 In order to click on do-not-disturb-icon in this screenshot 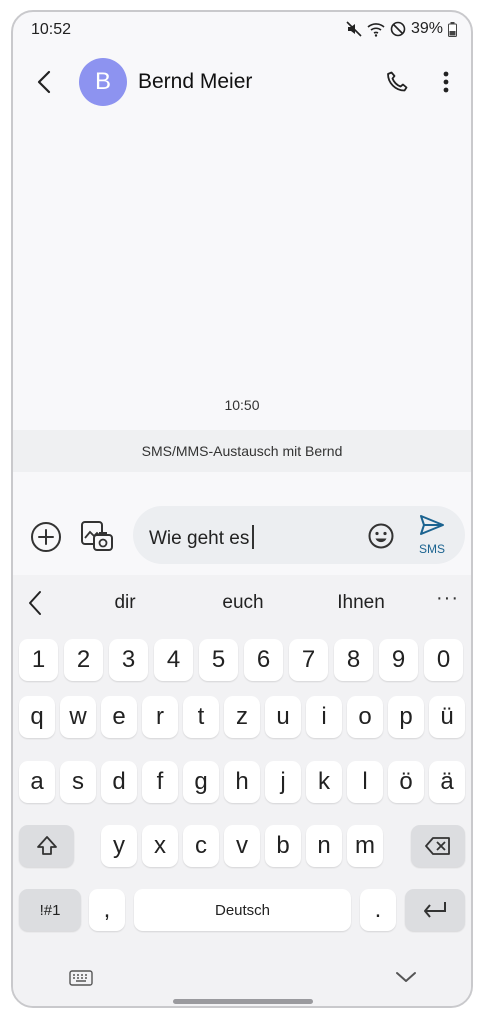, I will do `click(398, 29)`.